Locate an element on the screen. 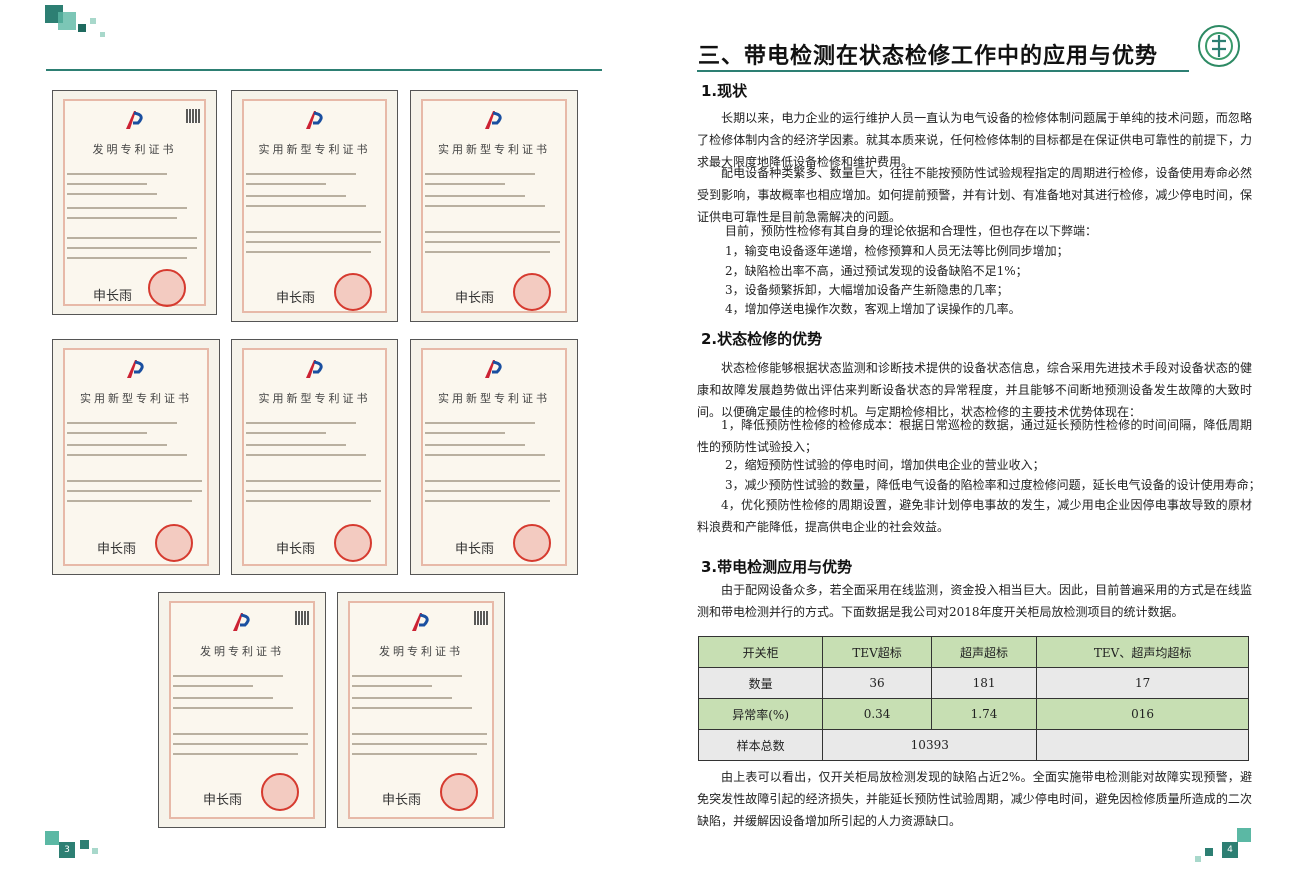 This screenshot has width=1297, height=880. heading-status: 1.现状 is located at coordinates (724, 91).